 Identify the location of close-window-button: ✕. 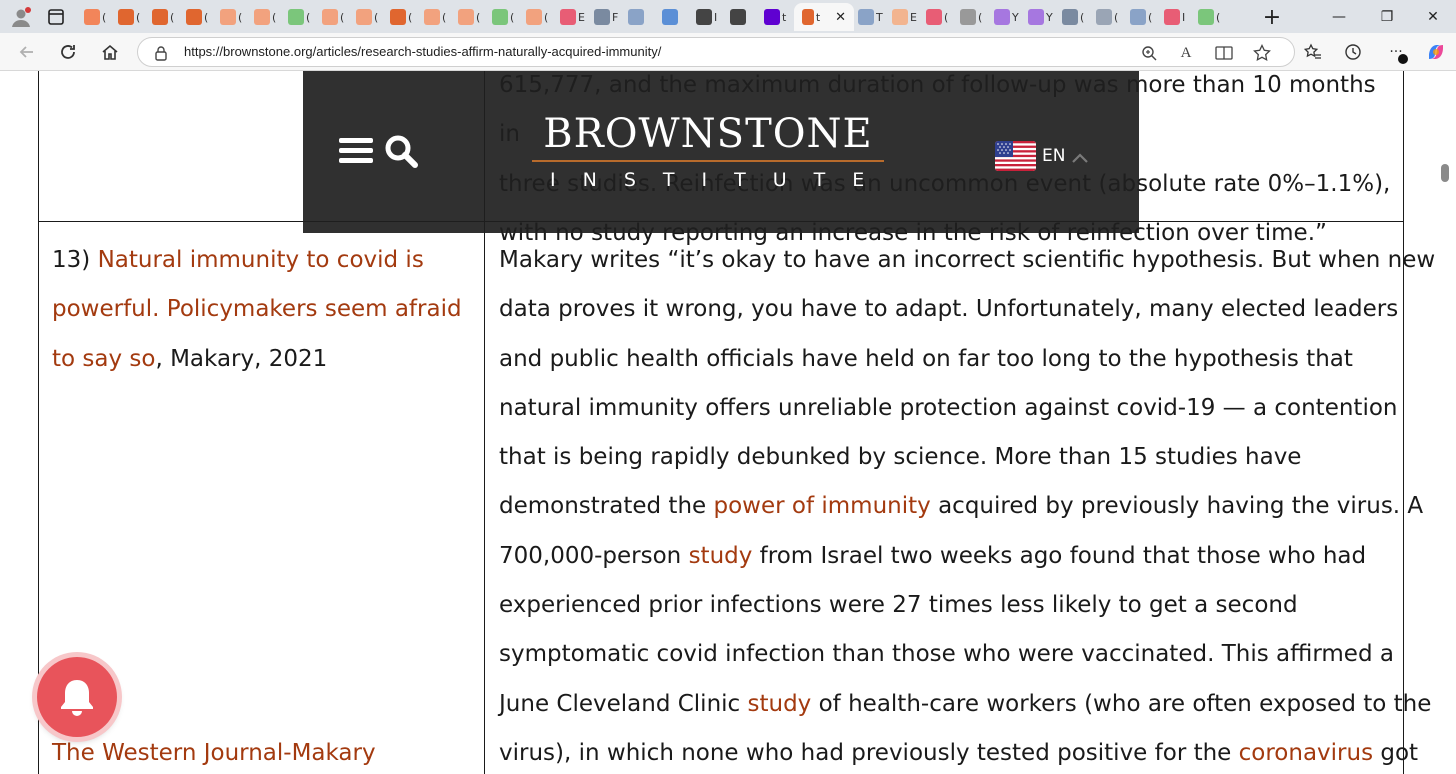
(1433, 16).